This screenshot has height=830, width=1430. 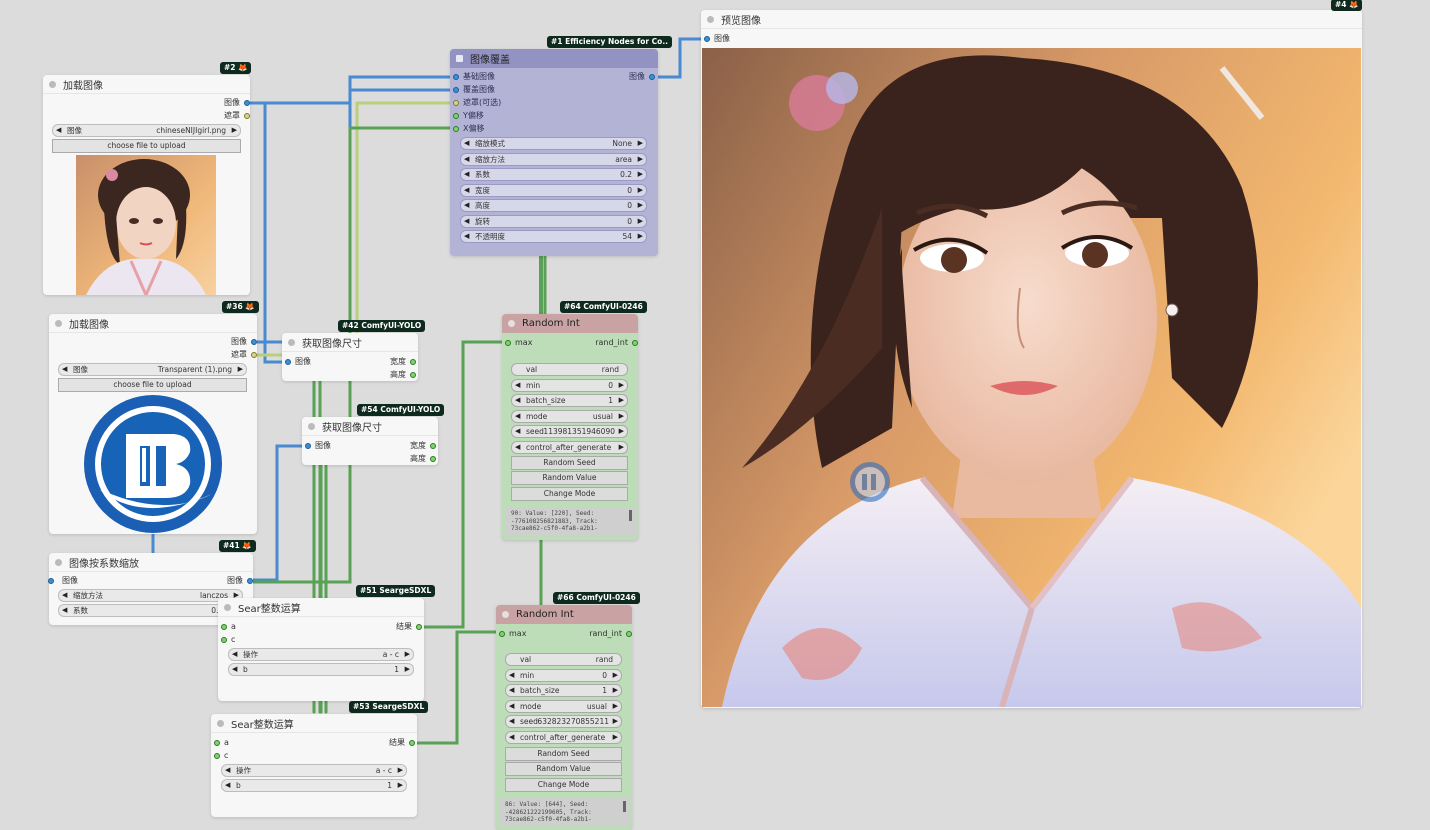 I want to click on opacity-widget: ◀ 不透明度 54 ▶, so click(x=553, y=236).